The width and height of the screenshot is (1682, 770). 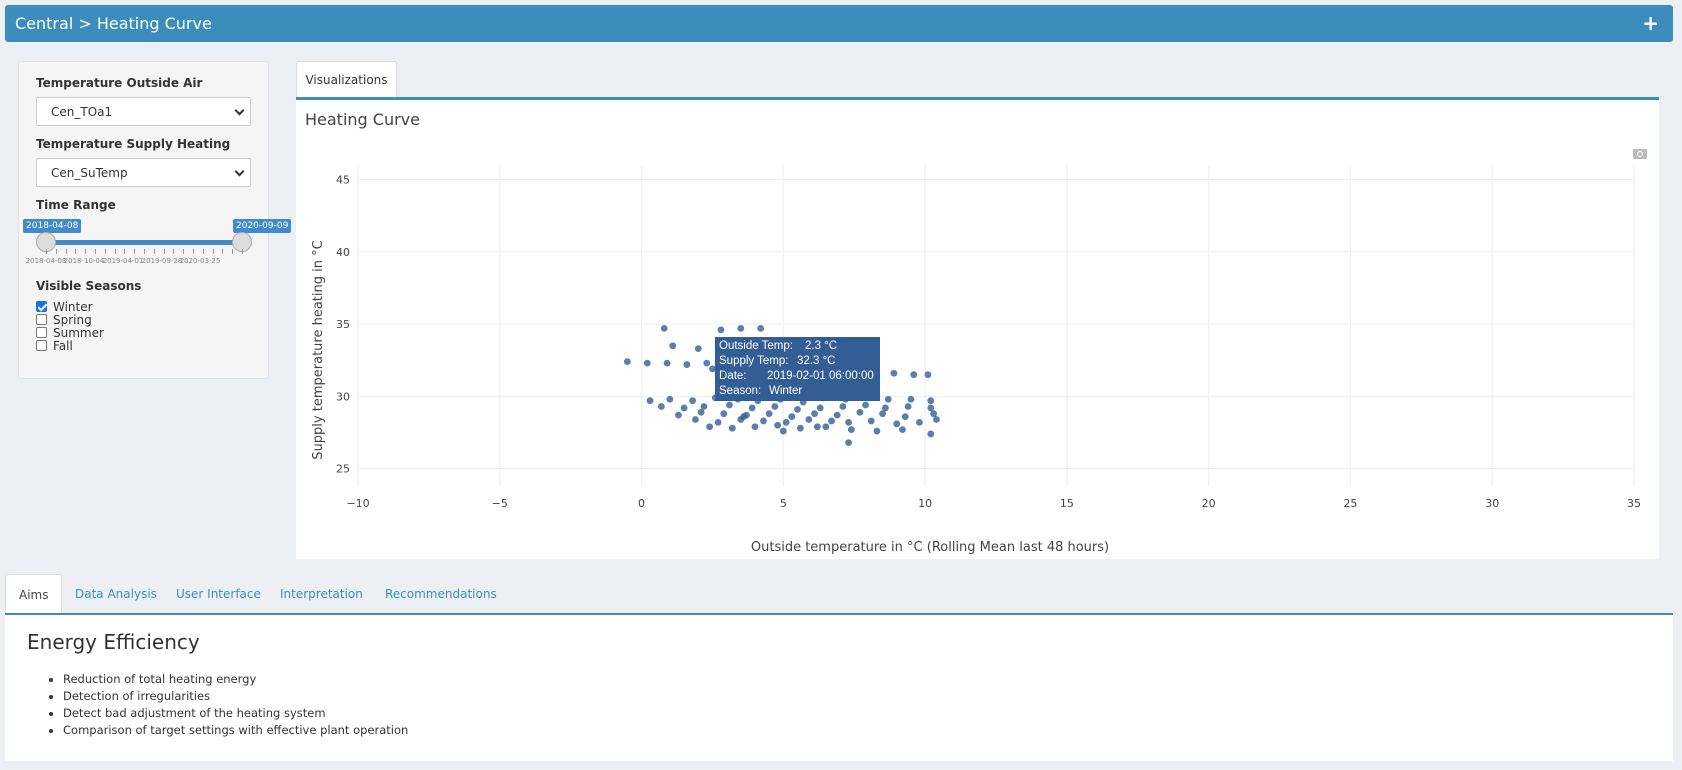 I want to click on y-tick-label: 30, so click(x=343, y=396).